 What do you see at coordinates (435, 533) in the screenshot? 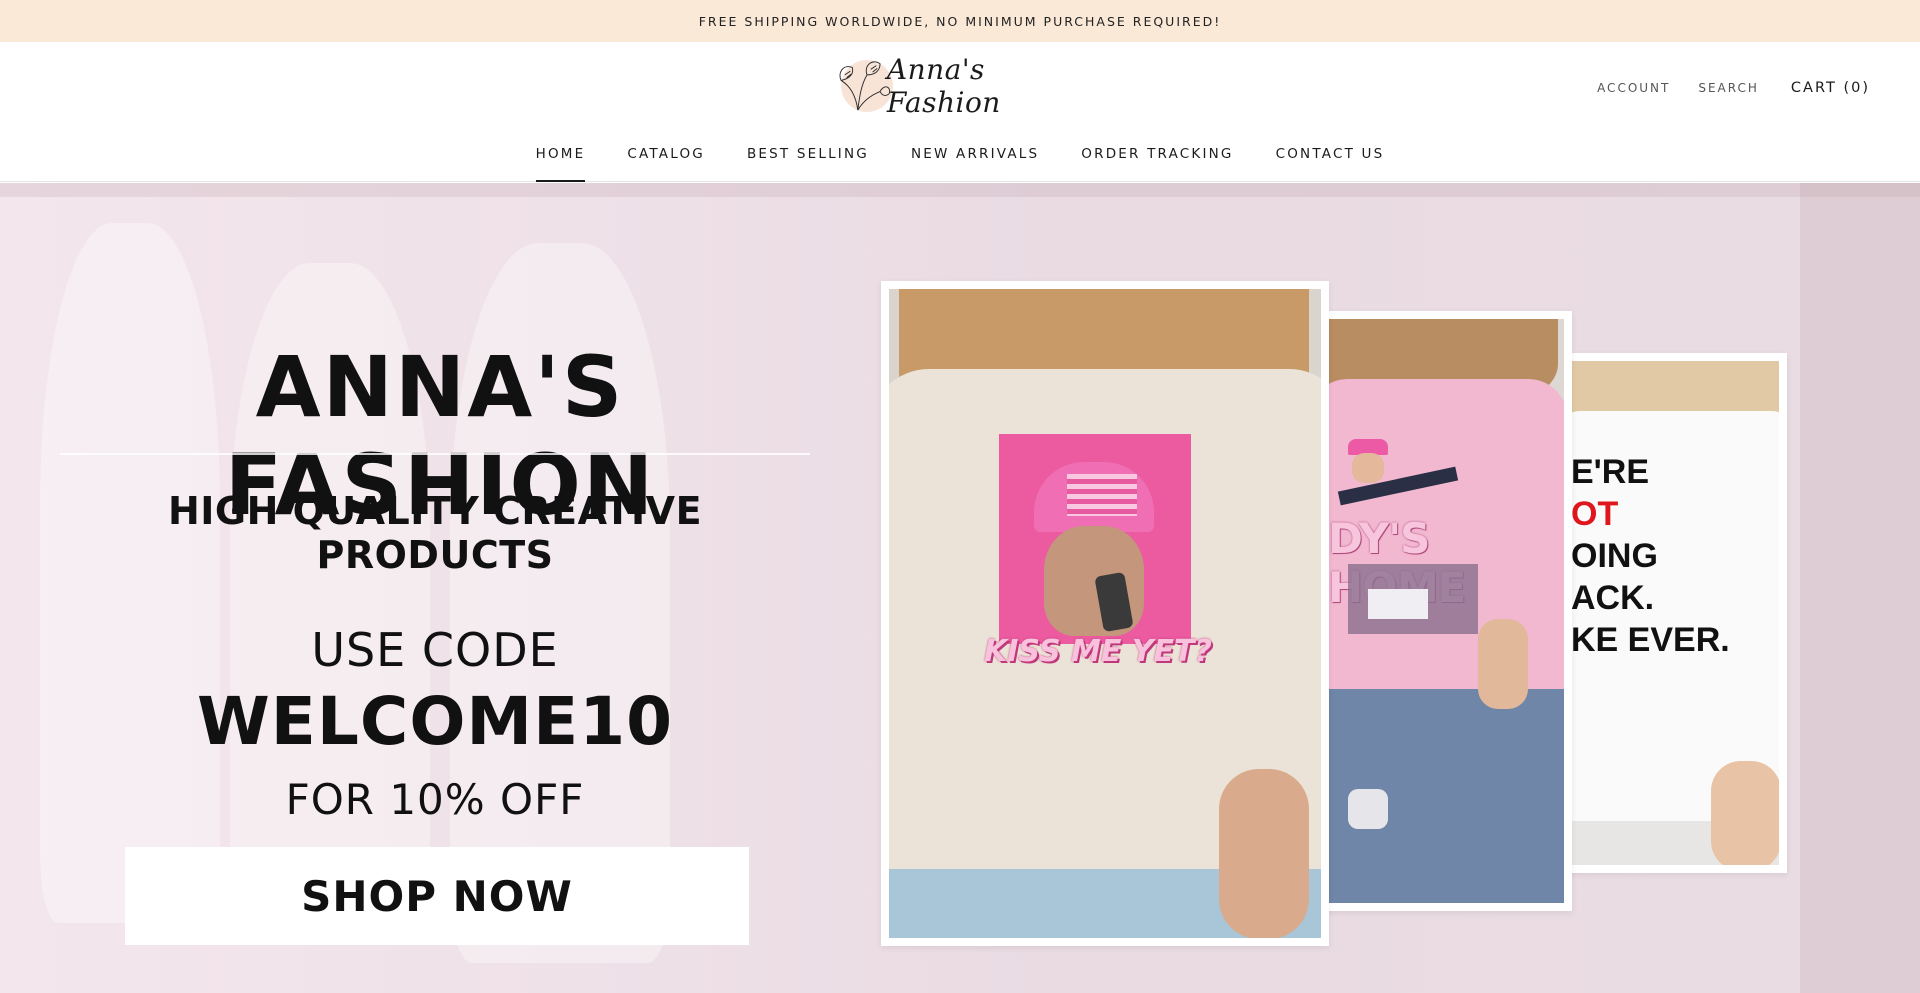
I see `hero-subtitle: HIGH QUALITY CREATIVE PRODUCTS` at bounding box center [435, 533].